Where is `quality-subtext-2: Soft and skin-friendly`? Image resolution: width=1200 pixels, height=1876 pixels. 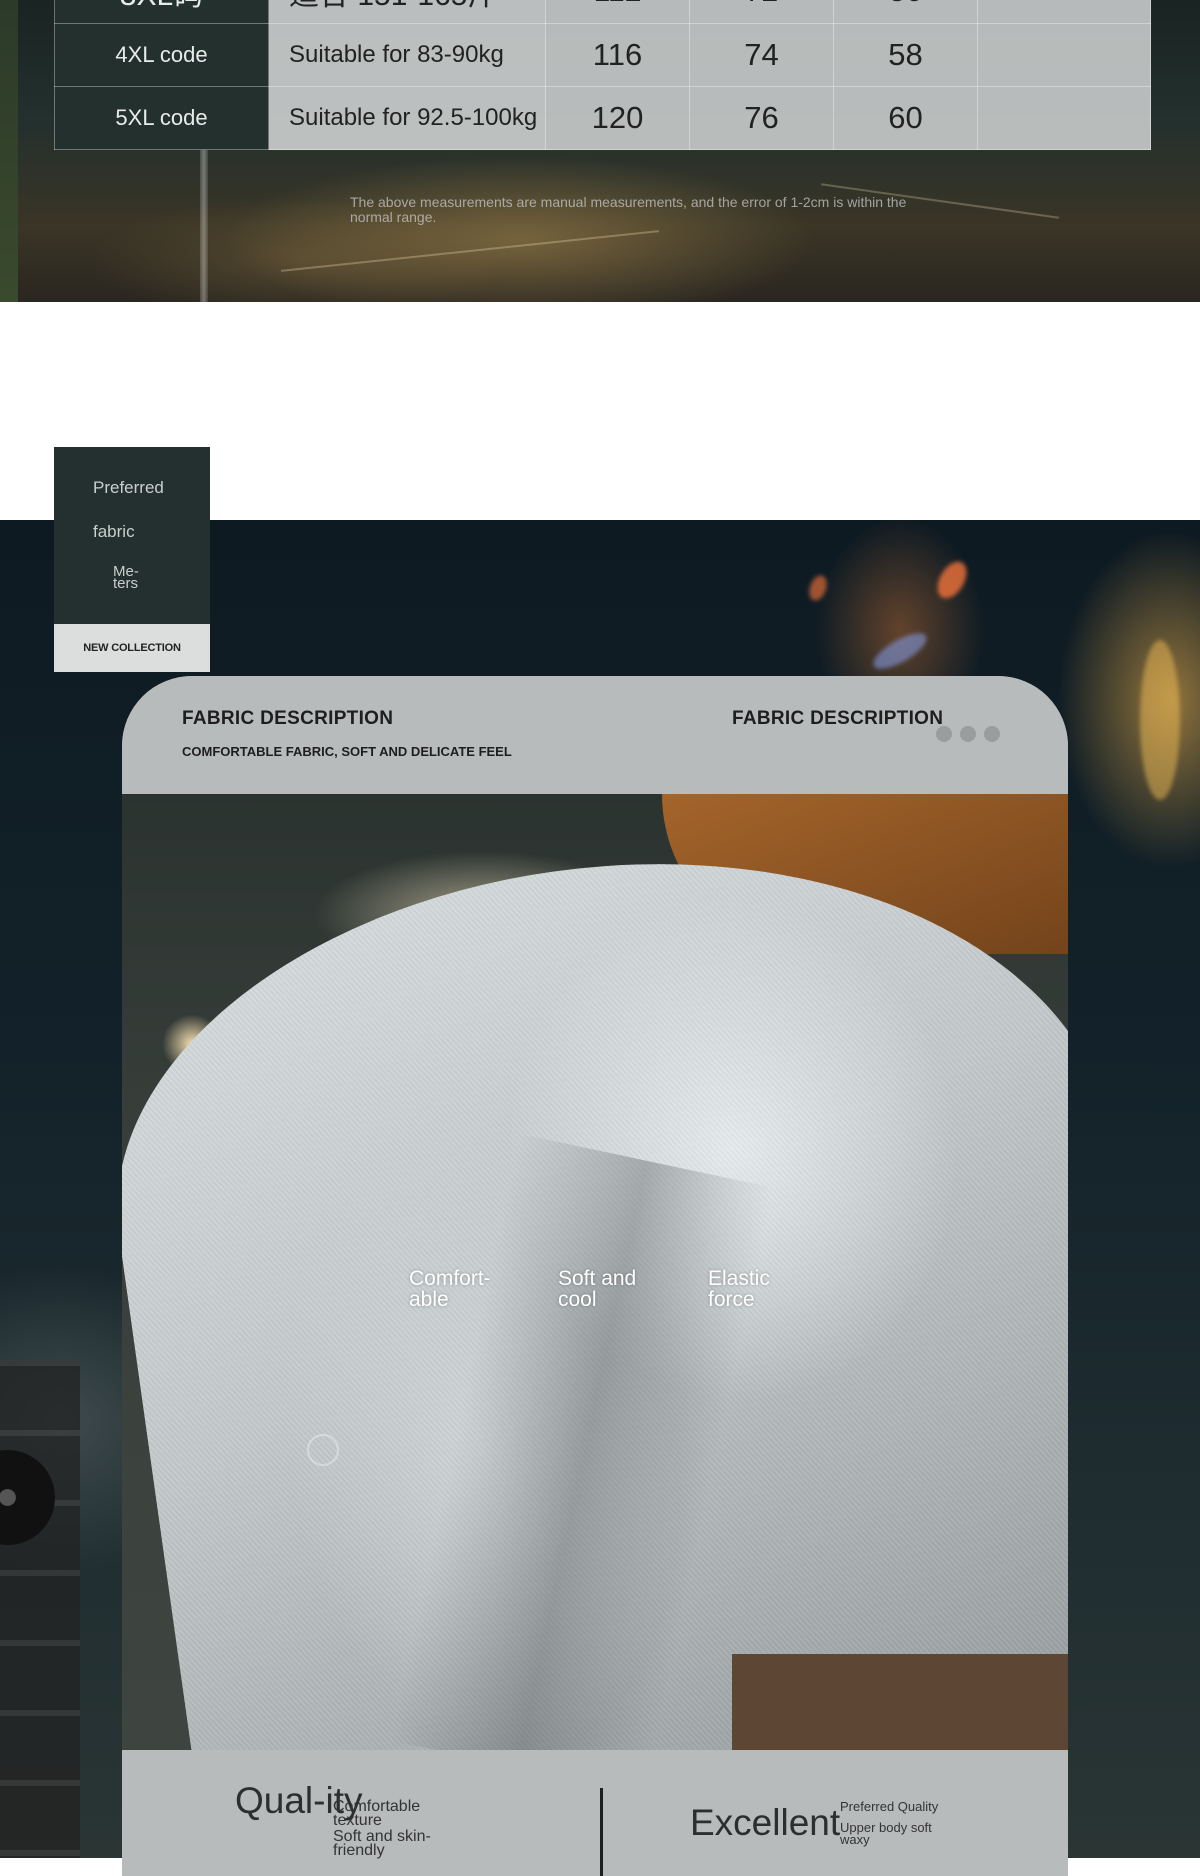 quality-subtext-2: Soft and skin-friendly is located at coordinates (382, 1843).